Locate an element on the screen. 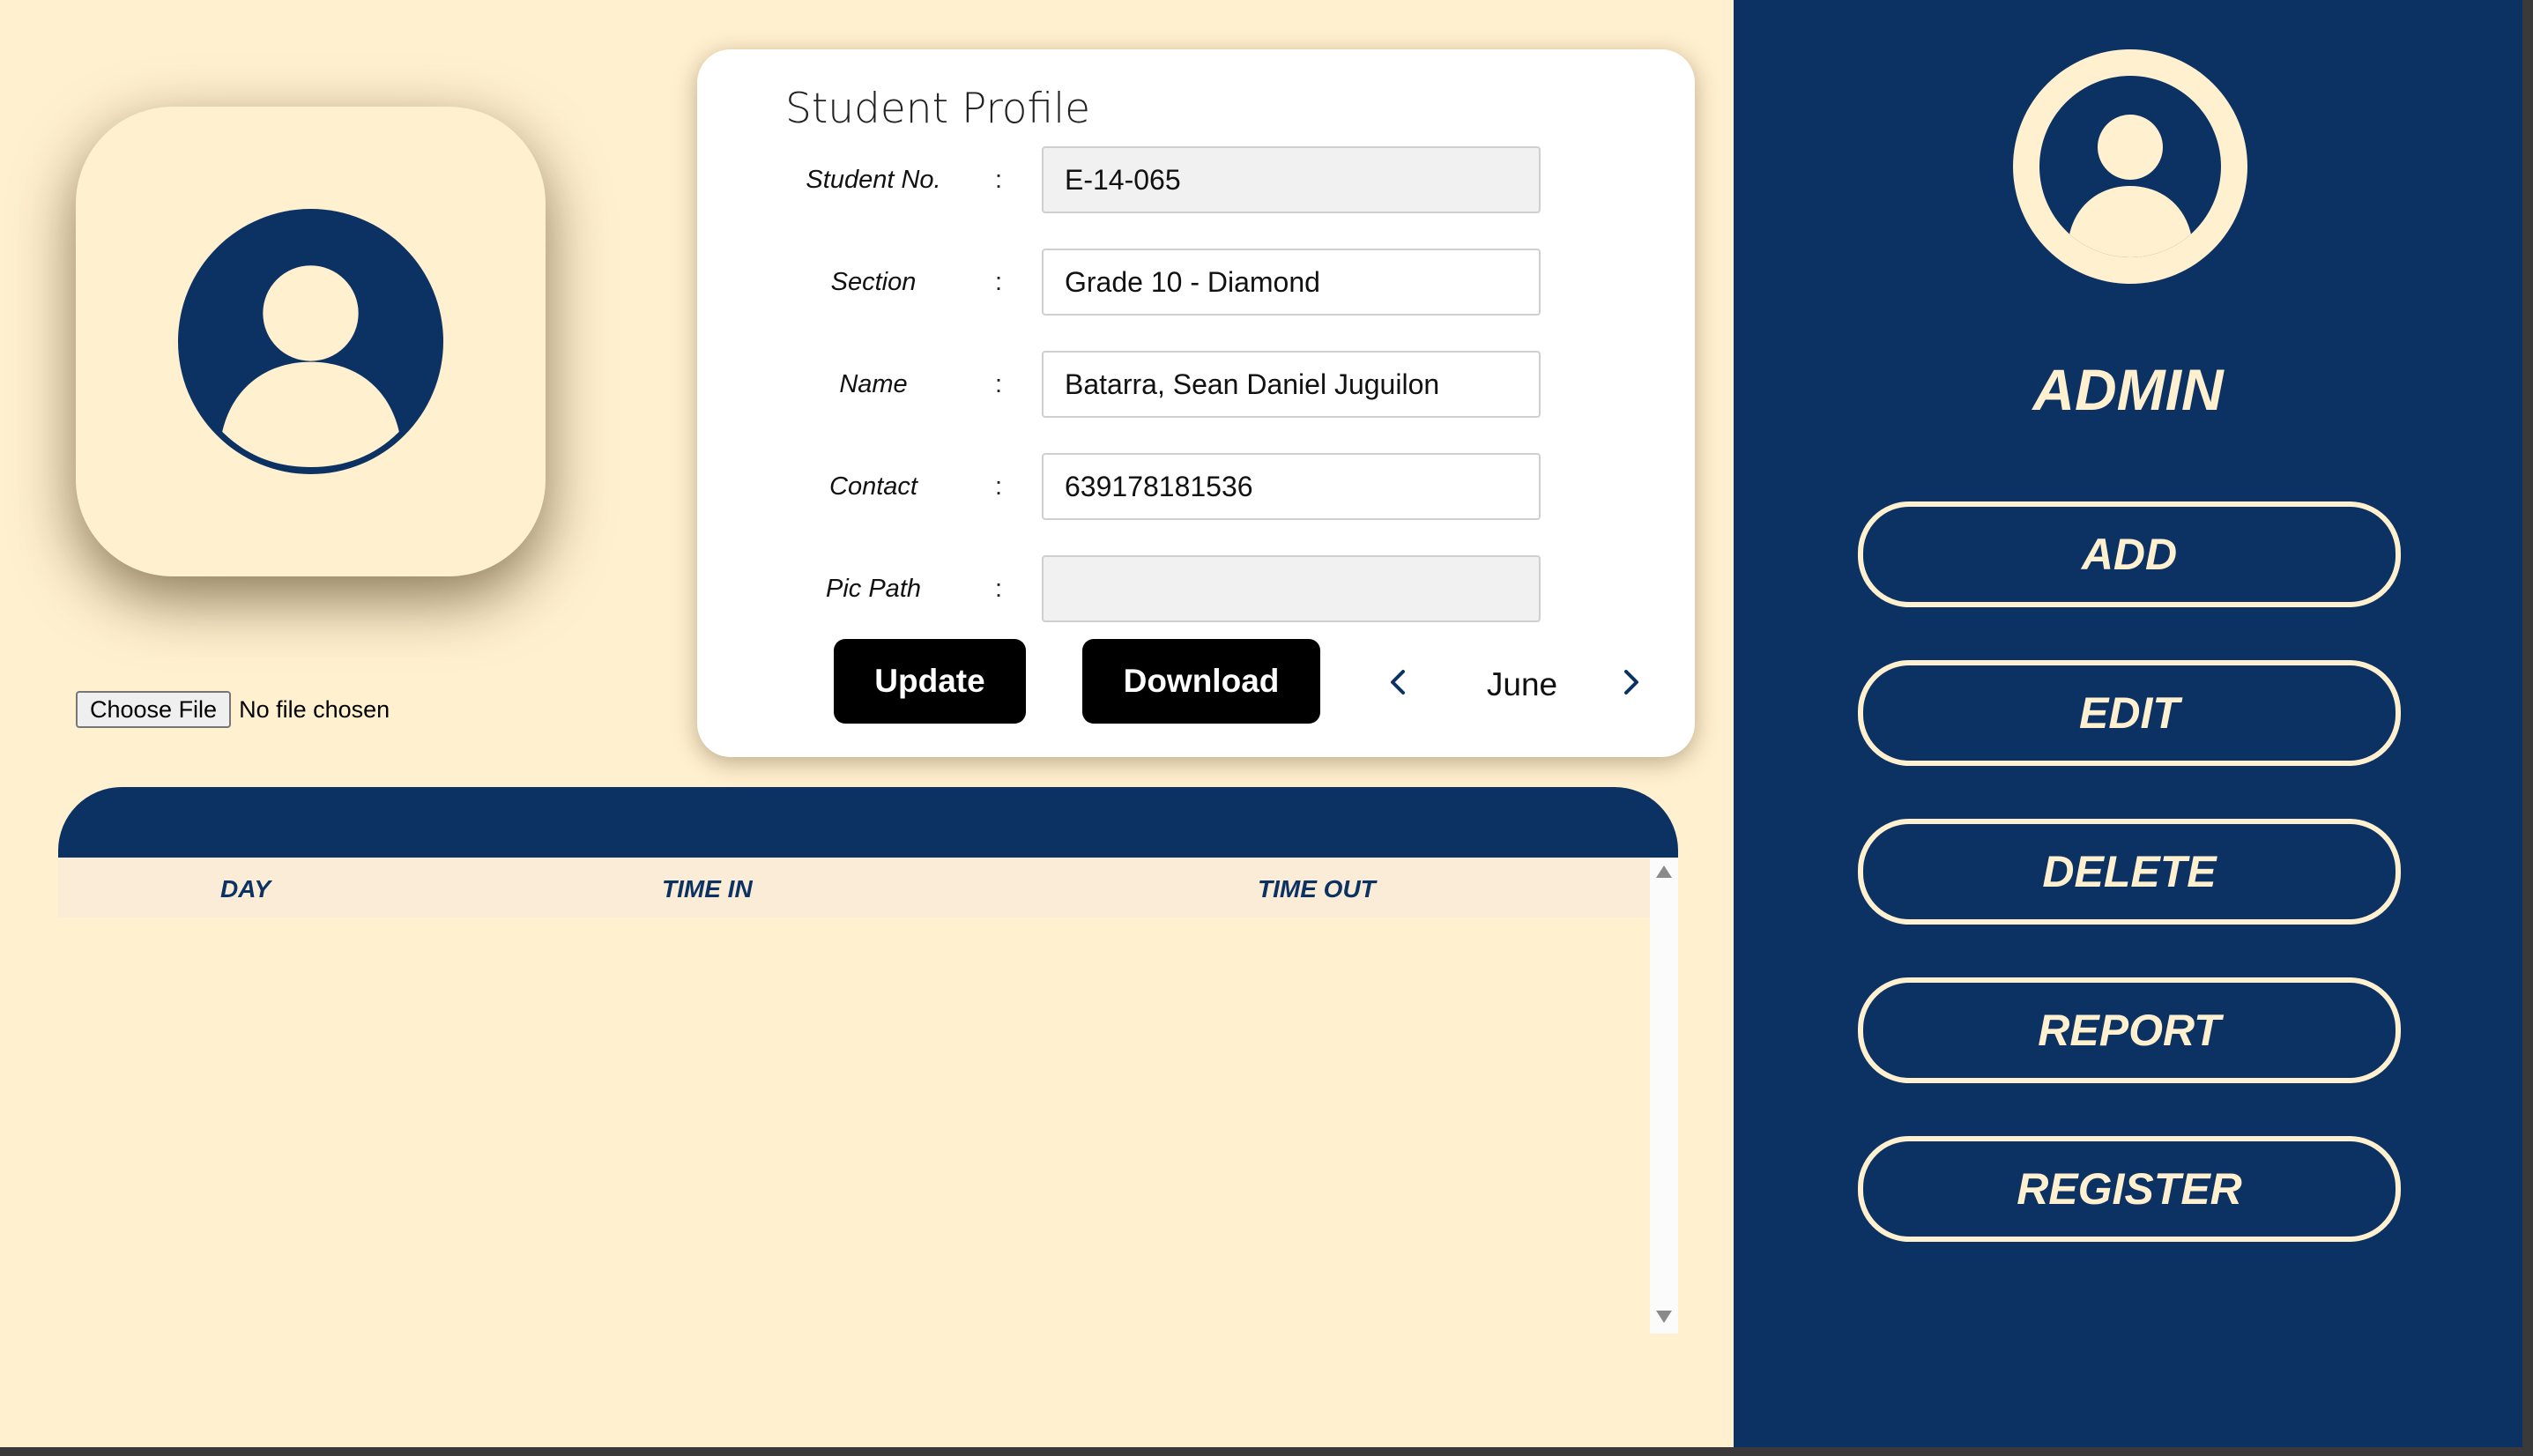  field-row-student-no: Student No. : is located at coordinates (1196, 179).